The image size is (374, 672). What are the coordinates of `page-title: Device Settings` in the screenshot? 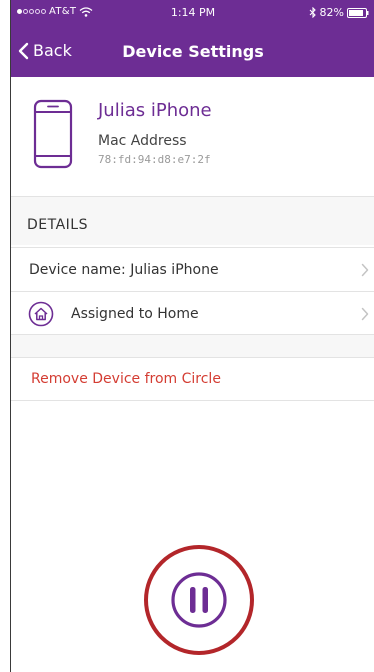 It's located at (193, 51).